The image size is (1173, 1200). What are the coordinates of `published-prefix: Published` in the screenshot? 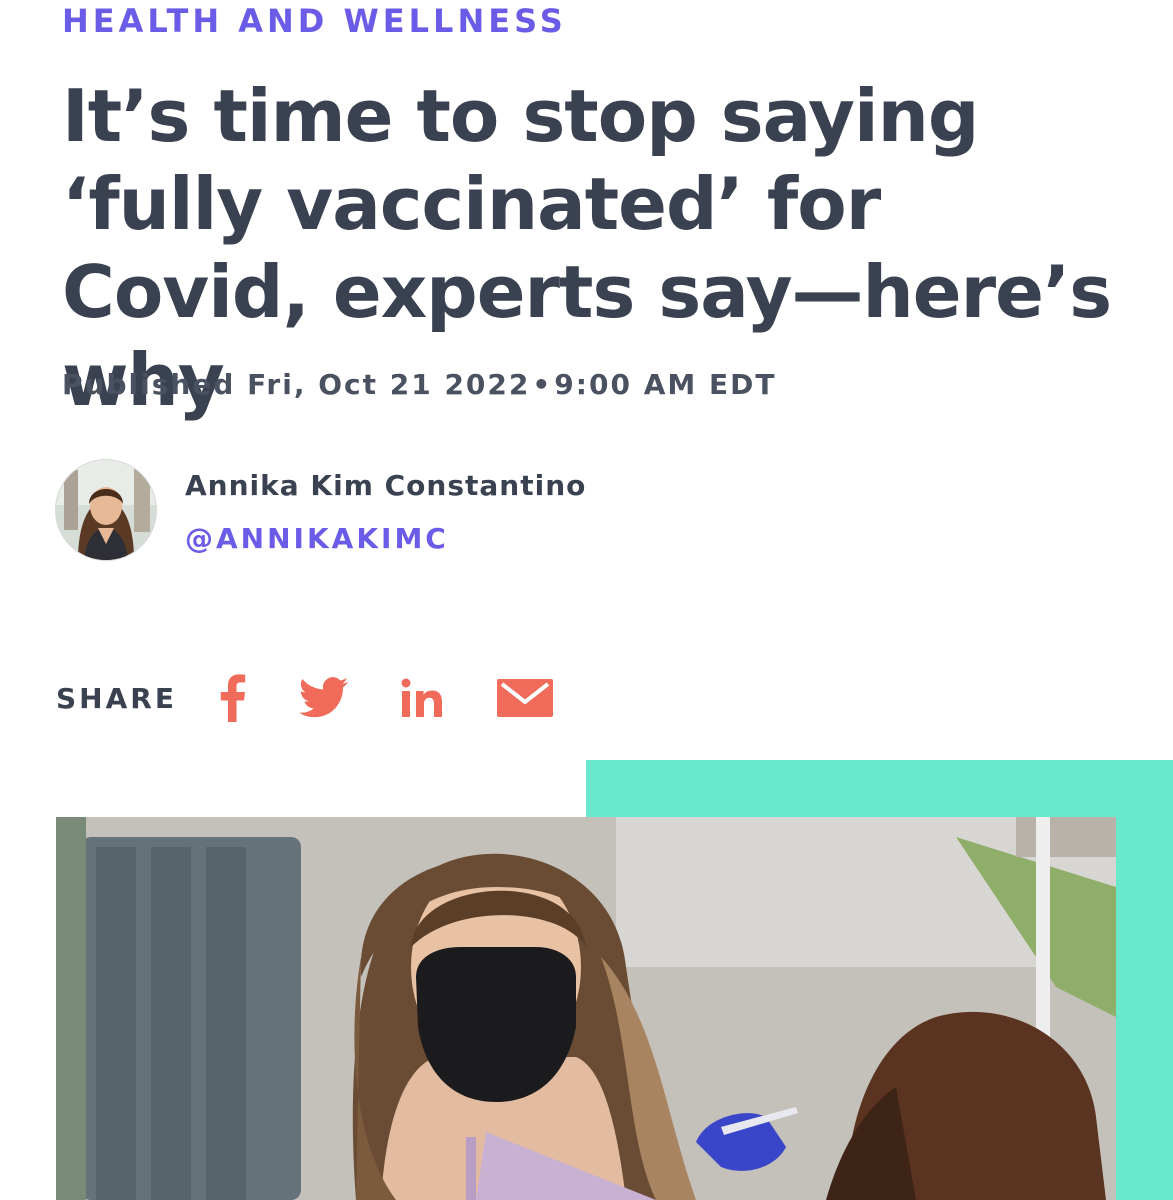 It's located at (149, 384).